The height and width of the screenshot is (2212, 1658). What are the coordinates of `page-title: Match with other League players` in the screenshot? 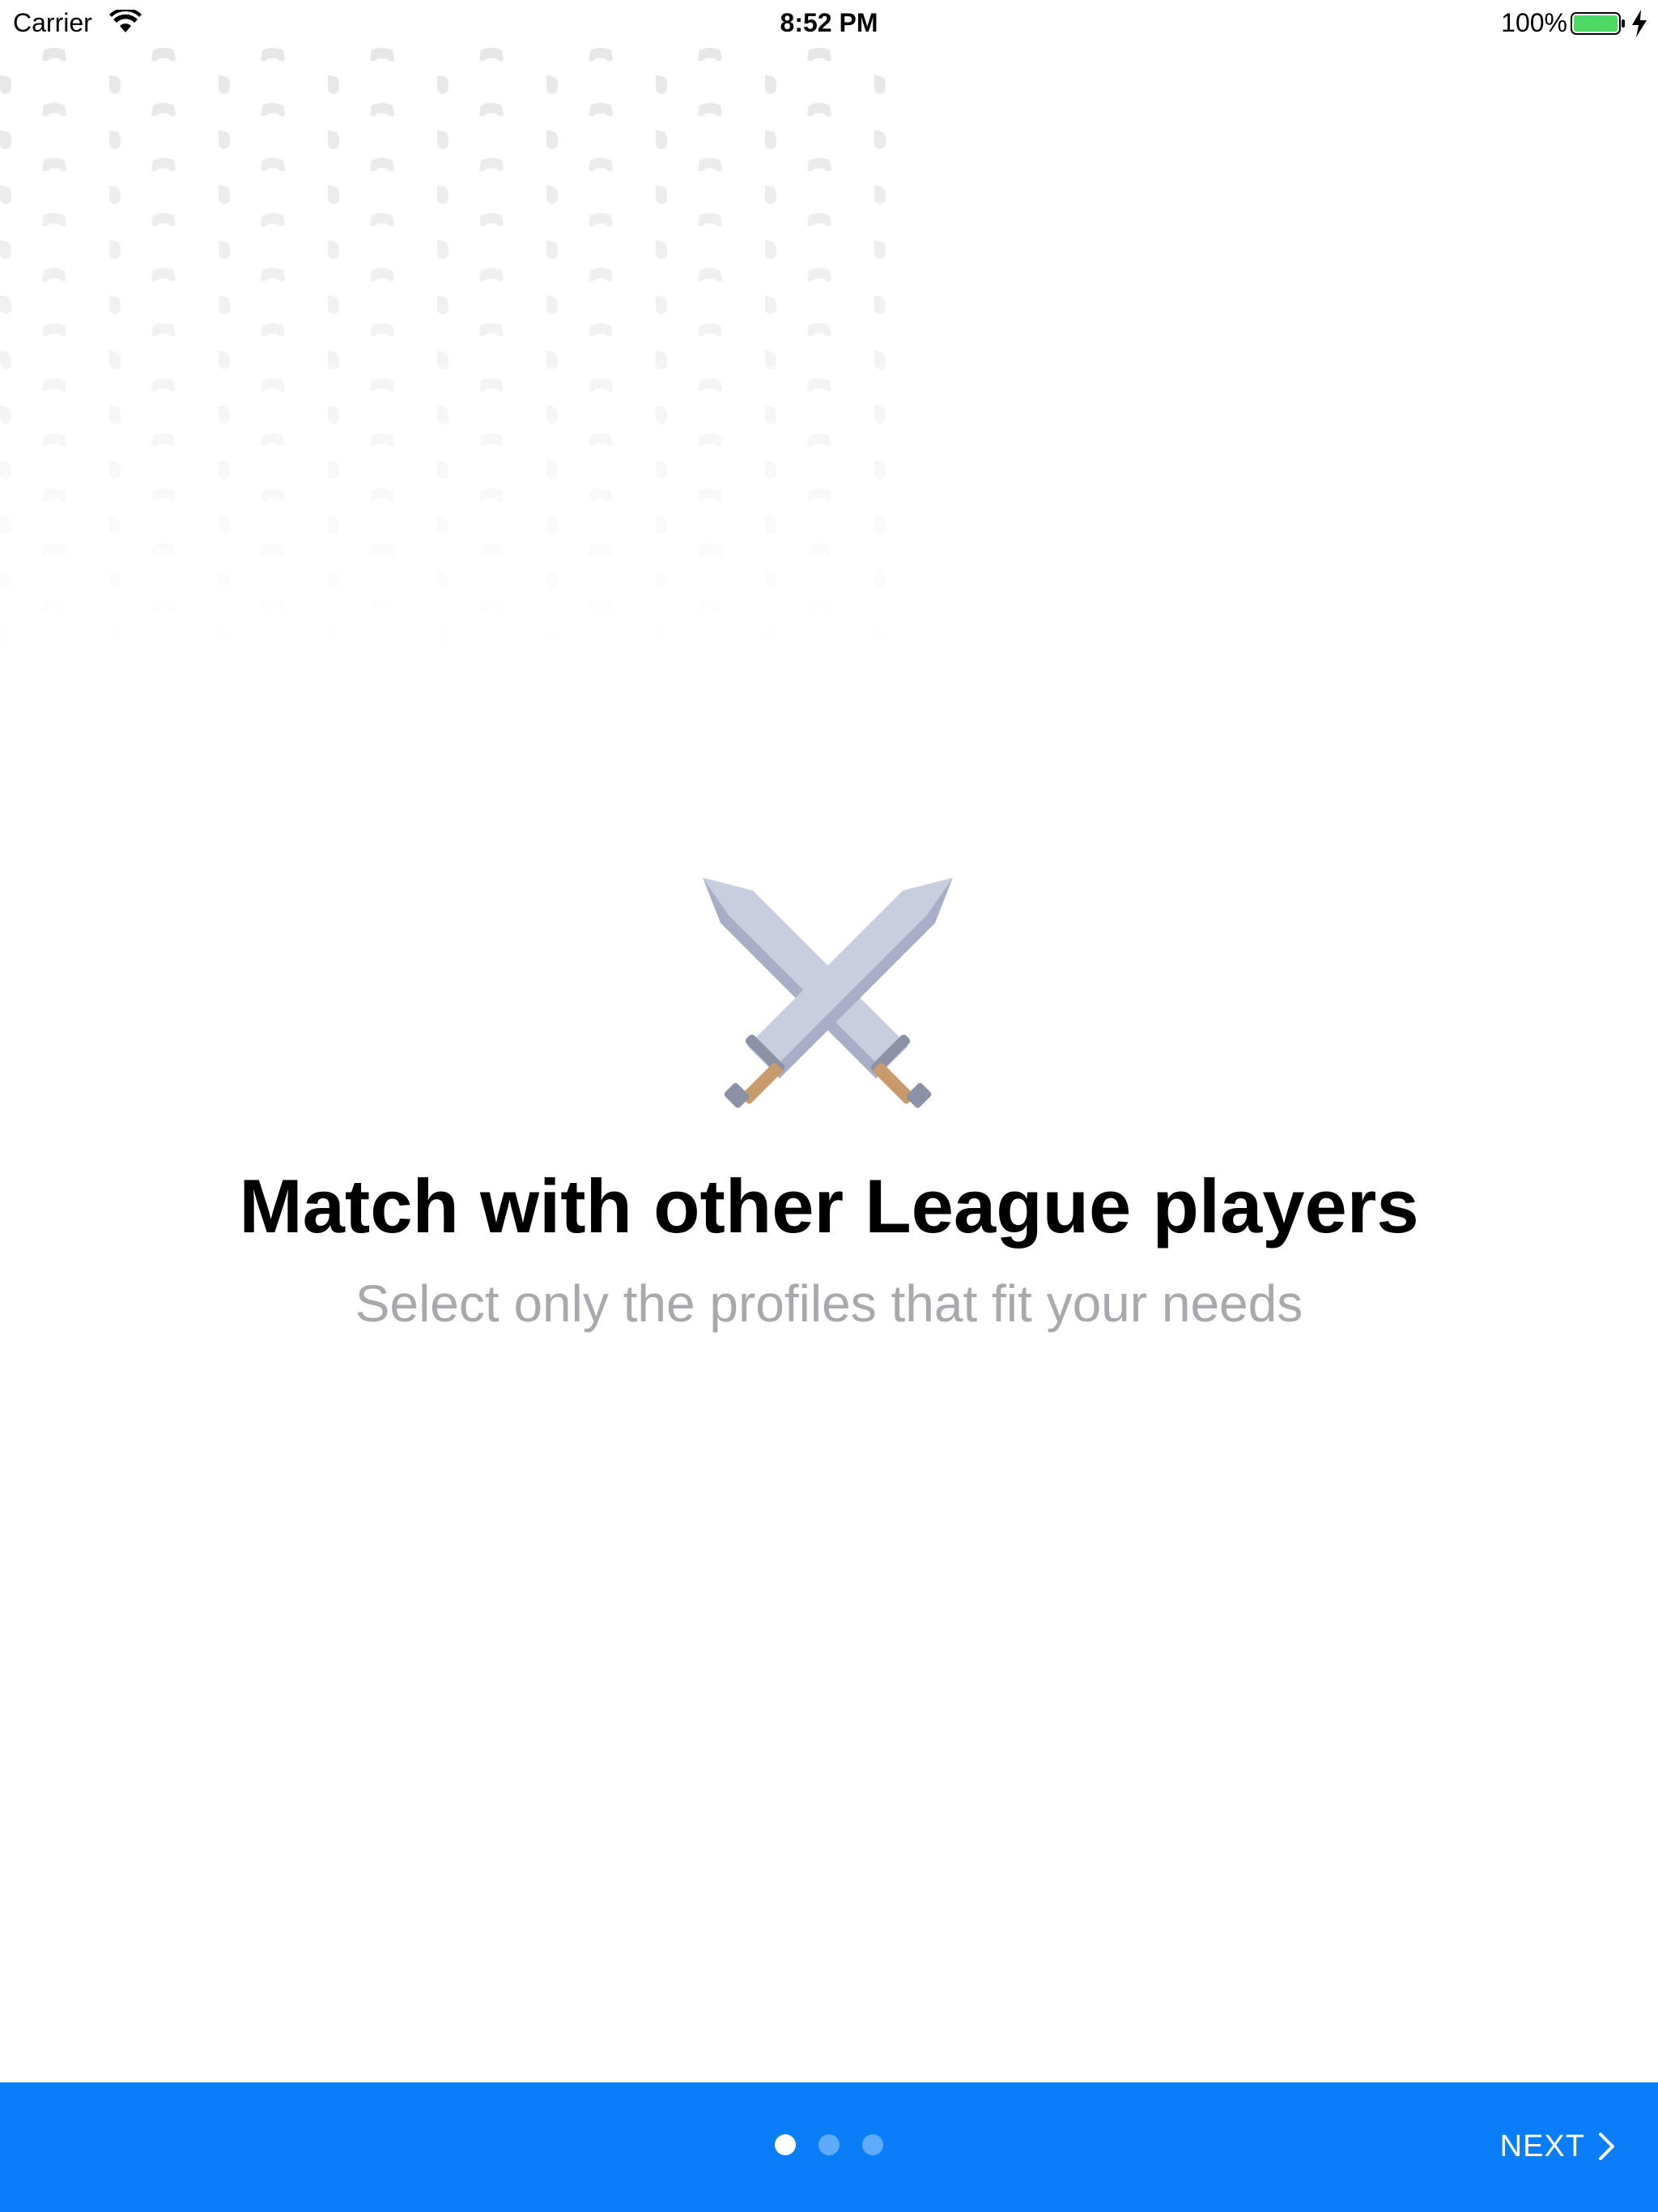 It's located at (829, 1206).